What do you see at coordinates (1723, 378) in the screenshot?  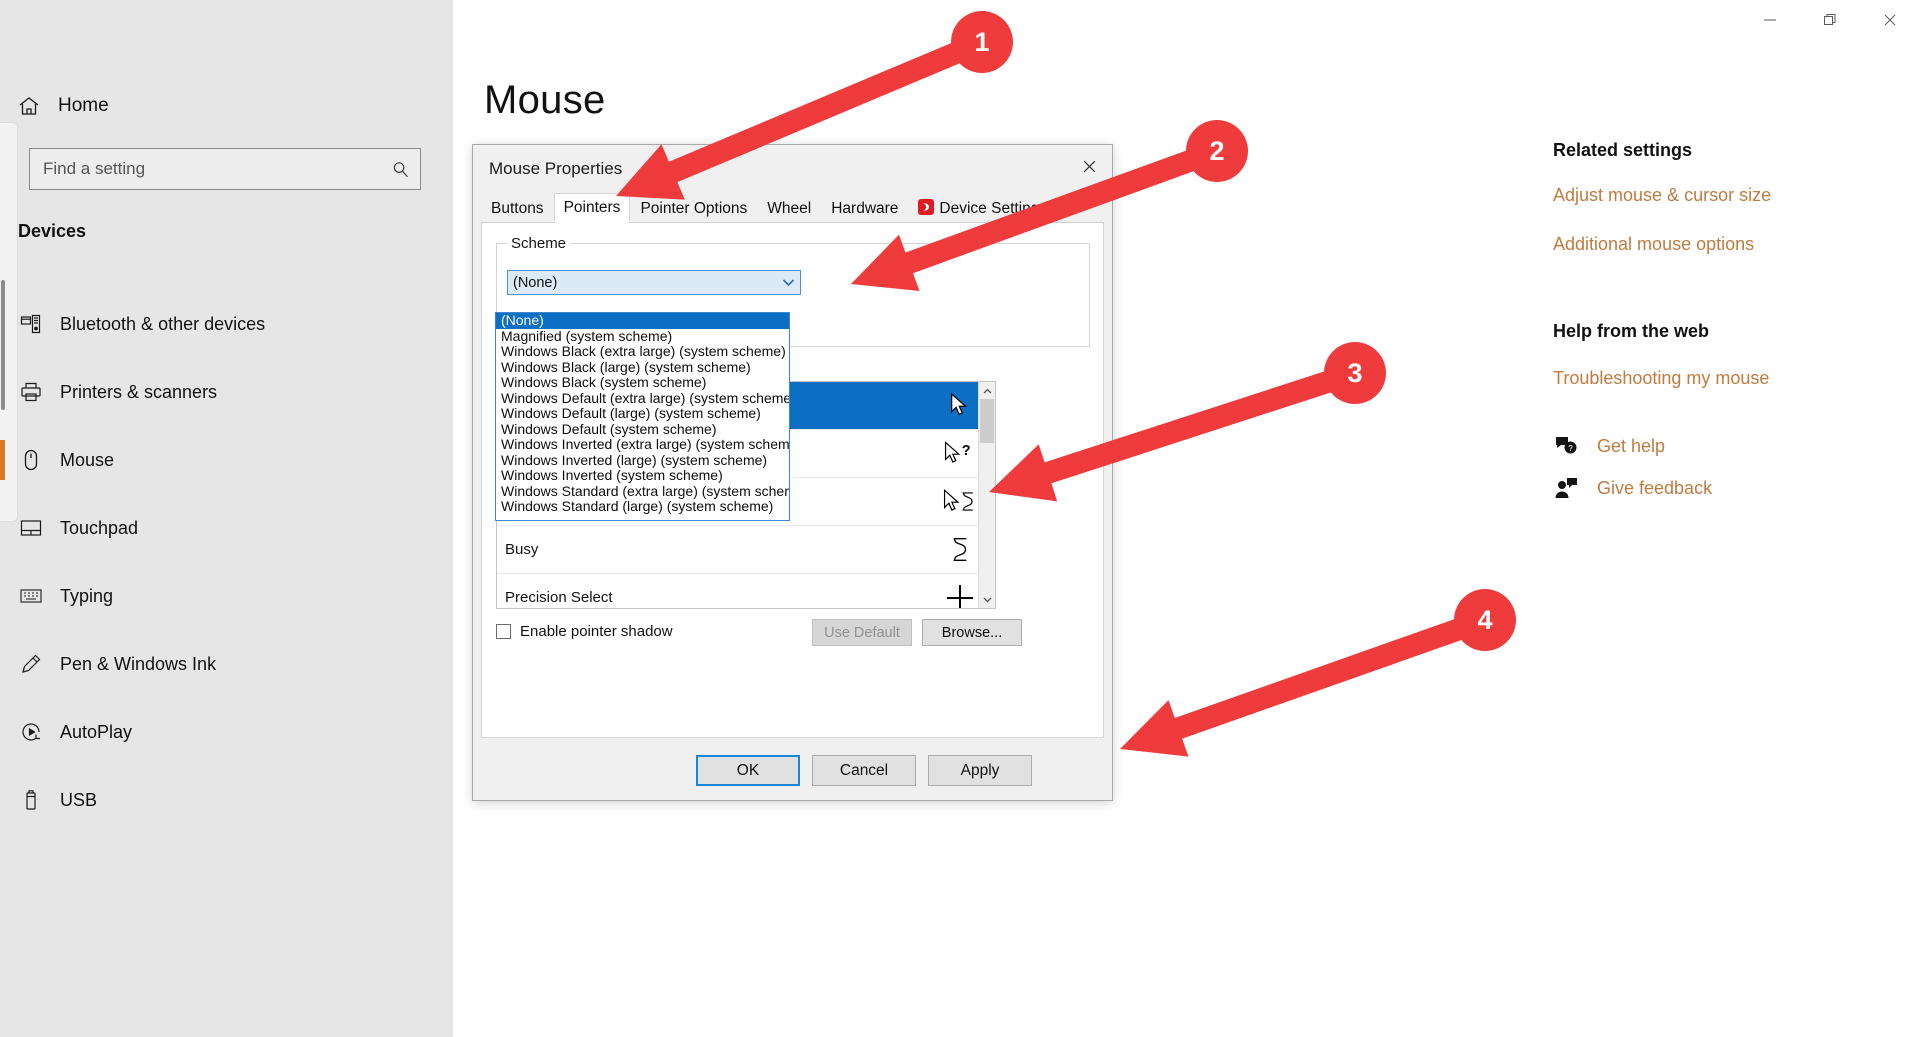 I see `link-troubleshooting-my-mouse: Troubleshooting my mouse` at bounding box center [1723, 378].